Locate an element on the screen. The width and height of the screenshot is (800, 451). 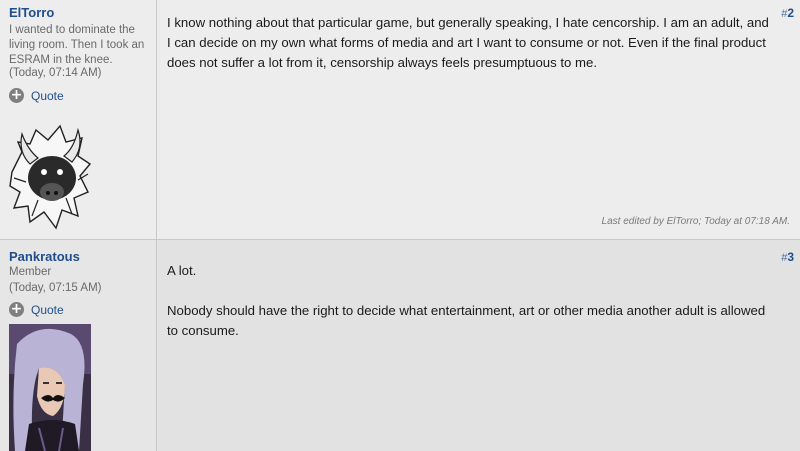
post-paragraph: A lot. is located at coordinates (182, 270).